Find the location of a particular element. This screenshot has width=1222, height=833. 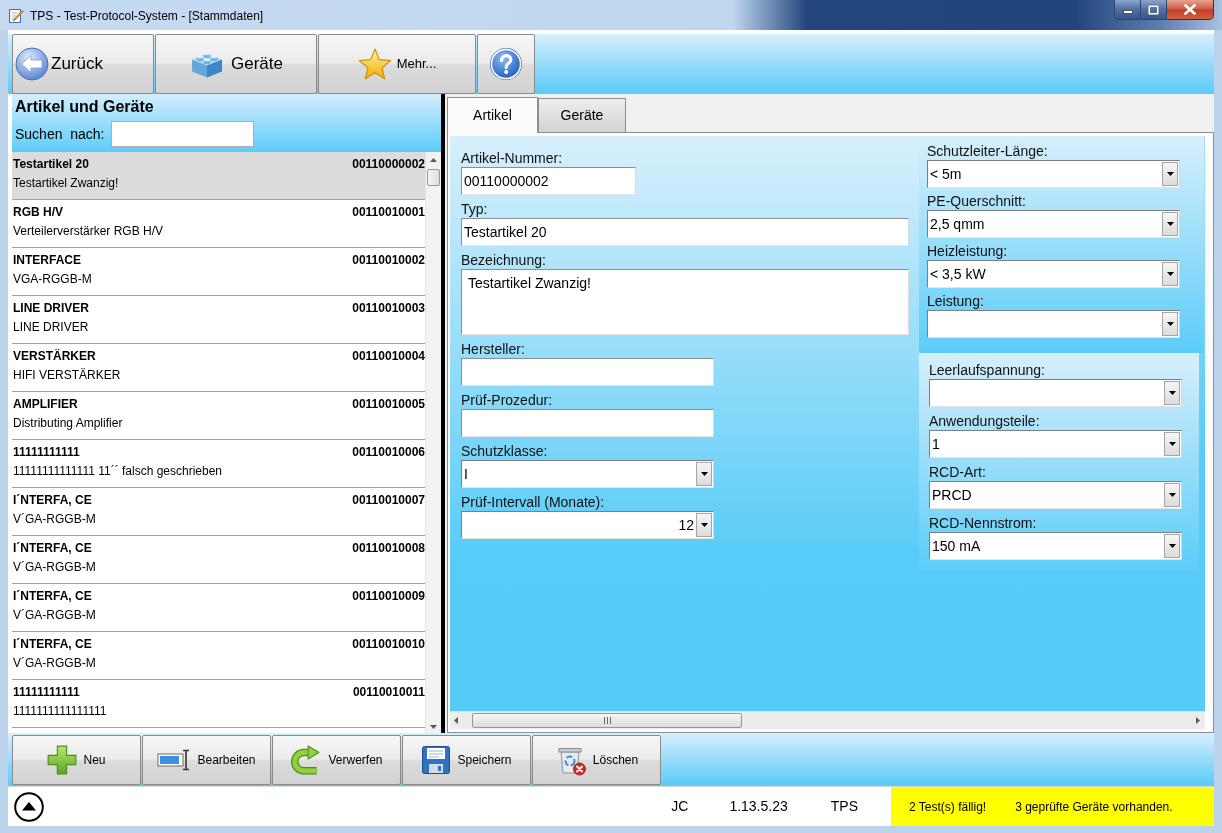

field-label: Typ: is located at coordinates (474, 209).